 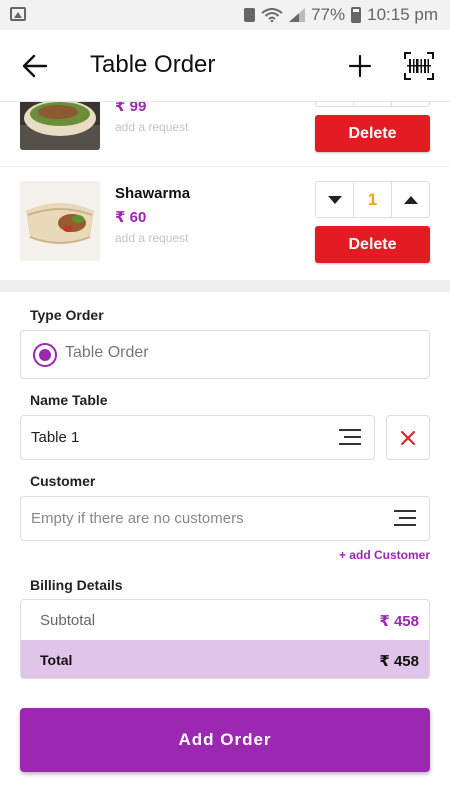 I want to click on subtotal-row: Subtotal ₹ 458, so click(x=225, y=620).